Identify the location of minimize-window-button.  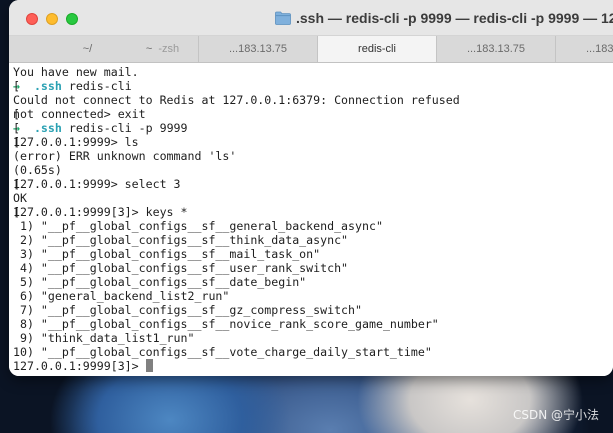
(52, 19).